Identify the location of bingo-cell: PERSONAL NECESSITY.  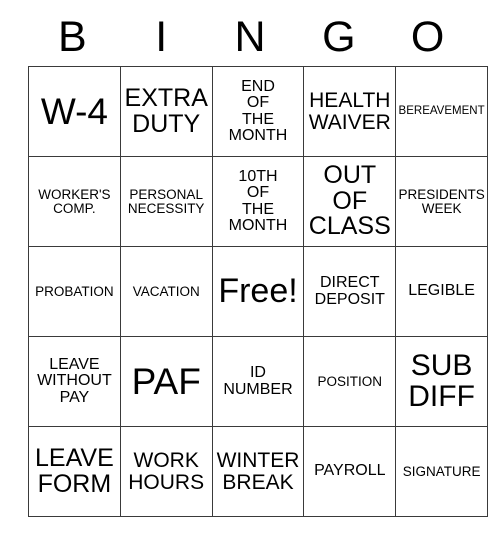
(166, 201).